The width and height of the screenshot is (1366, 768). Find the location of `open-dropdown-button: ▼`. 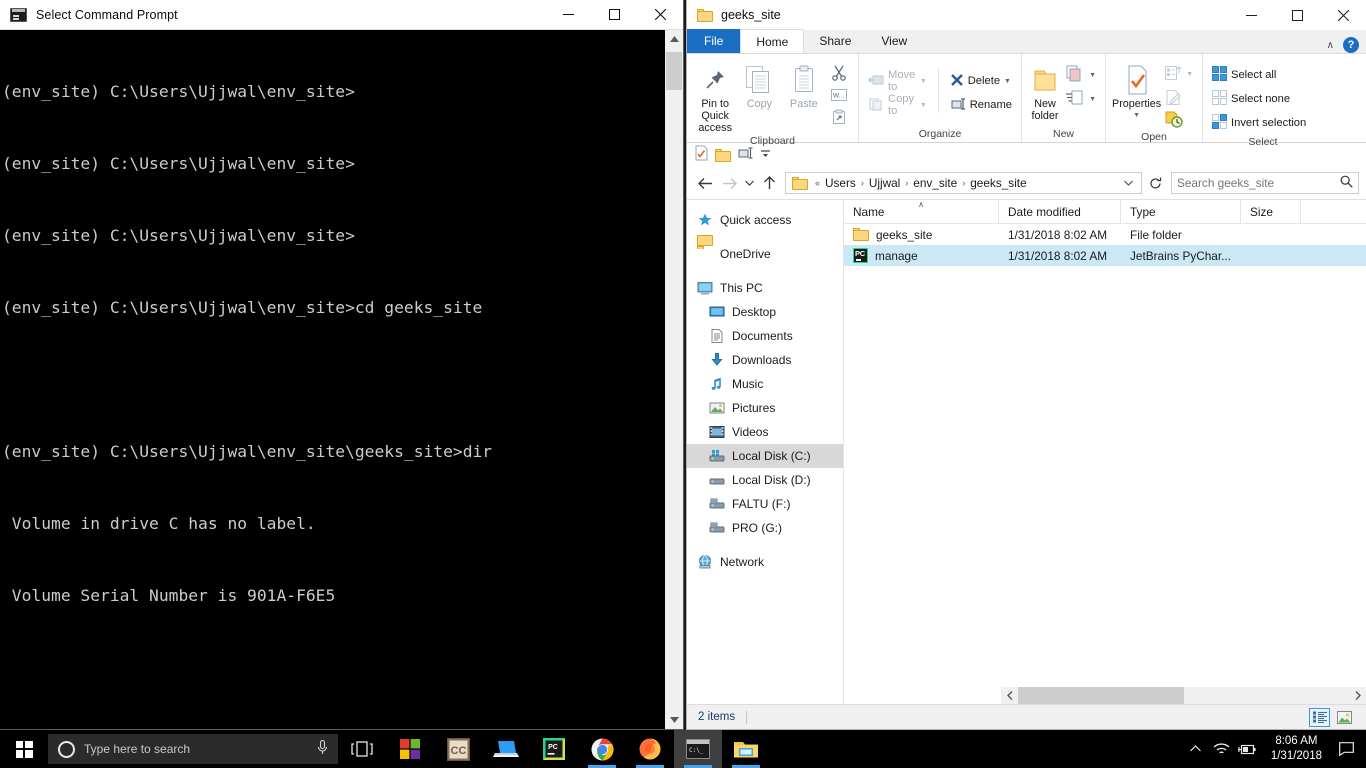

open-dropdown-button: ▼ is located at coordinates (1178, 74).